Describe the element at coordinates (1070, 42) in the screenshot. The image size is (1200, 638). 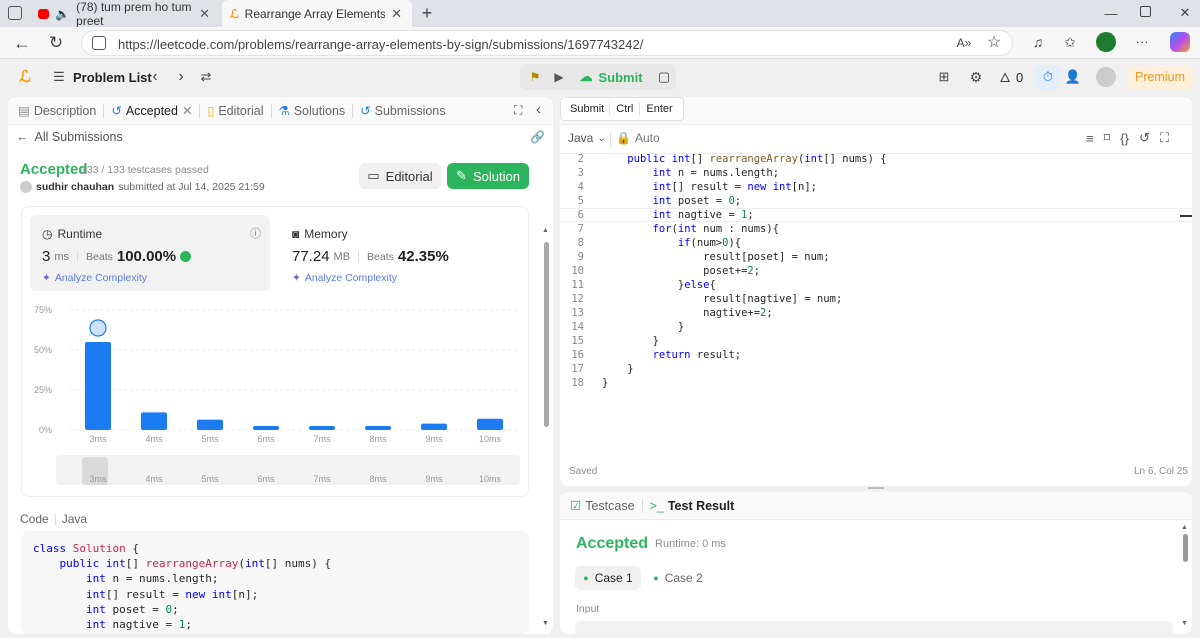
I see `favorites-icon: ✩` at that location.